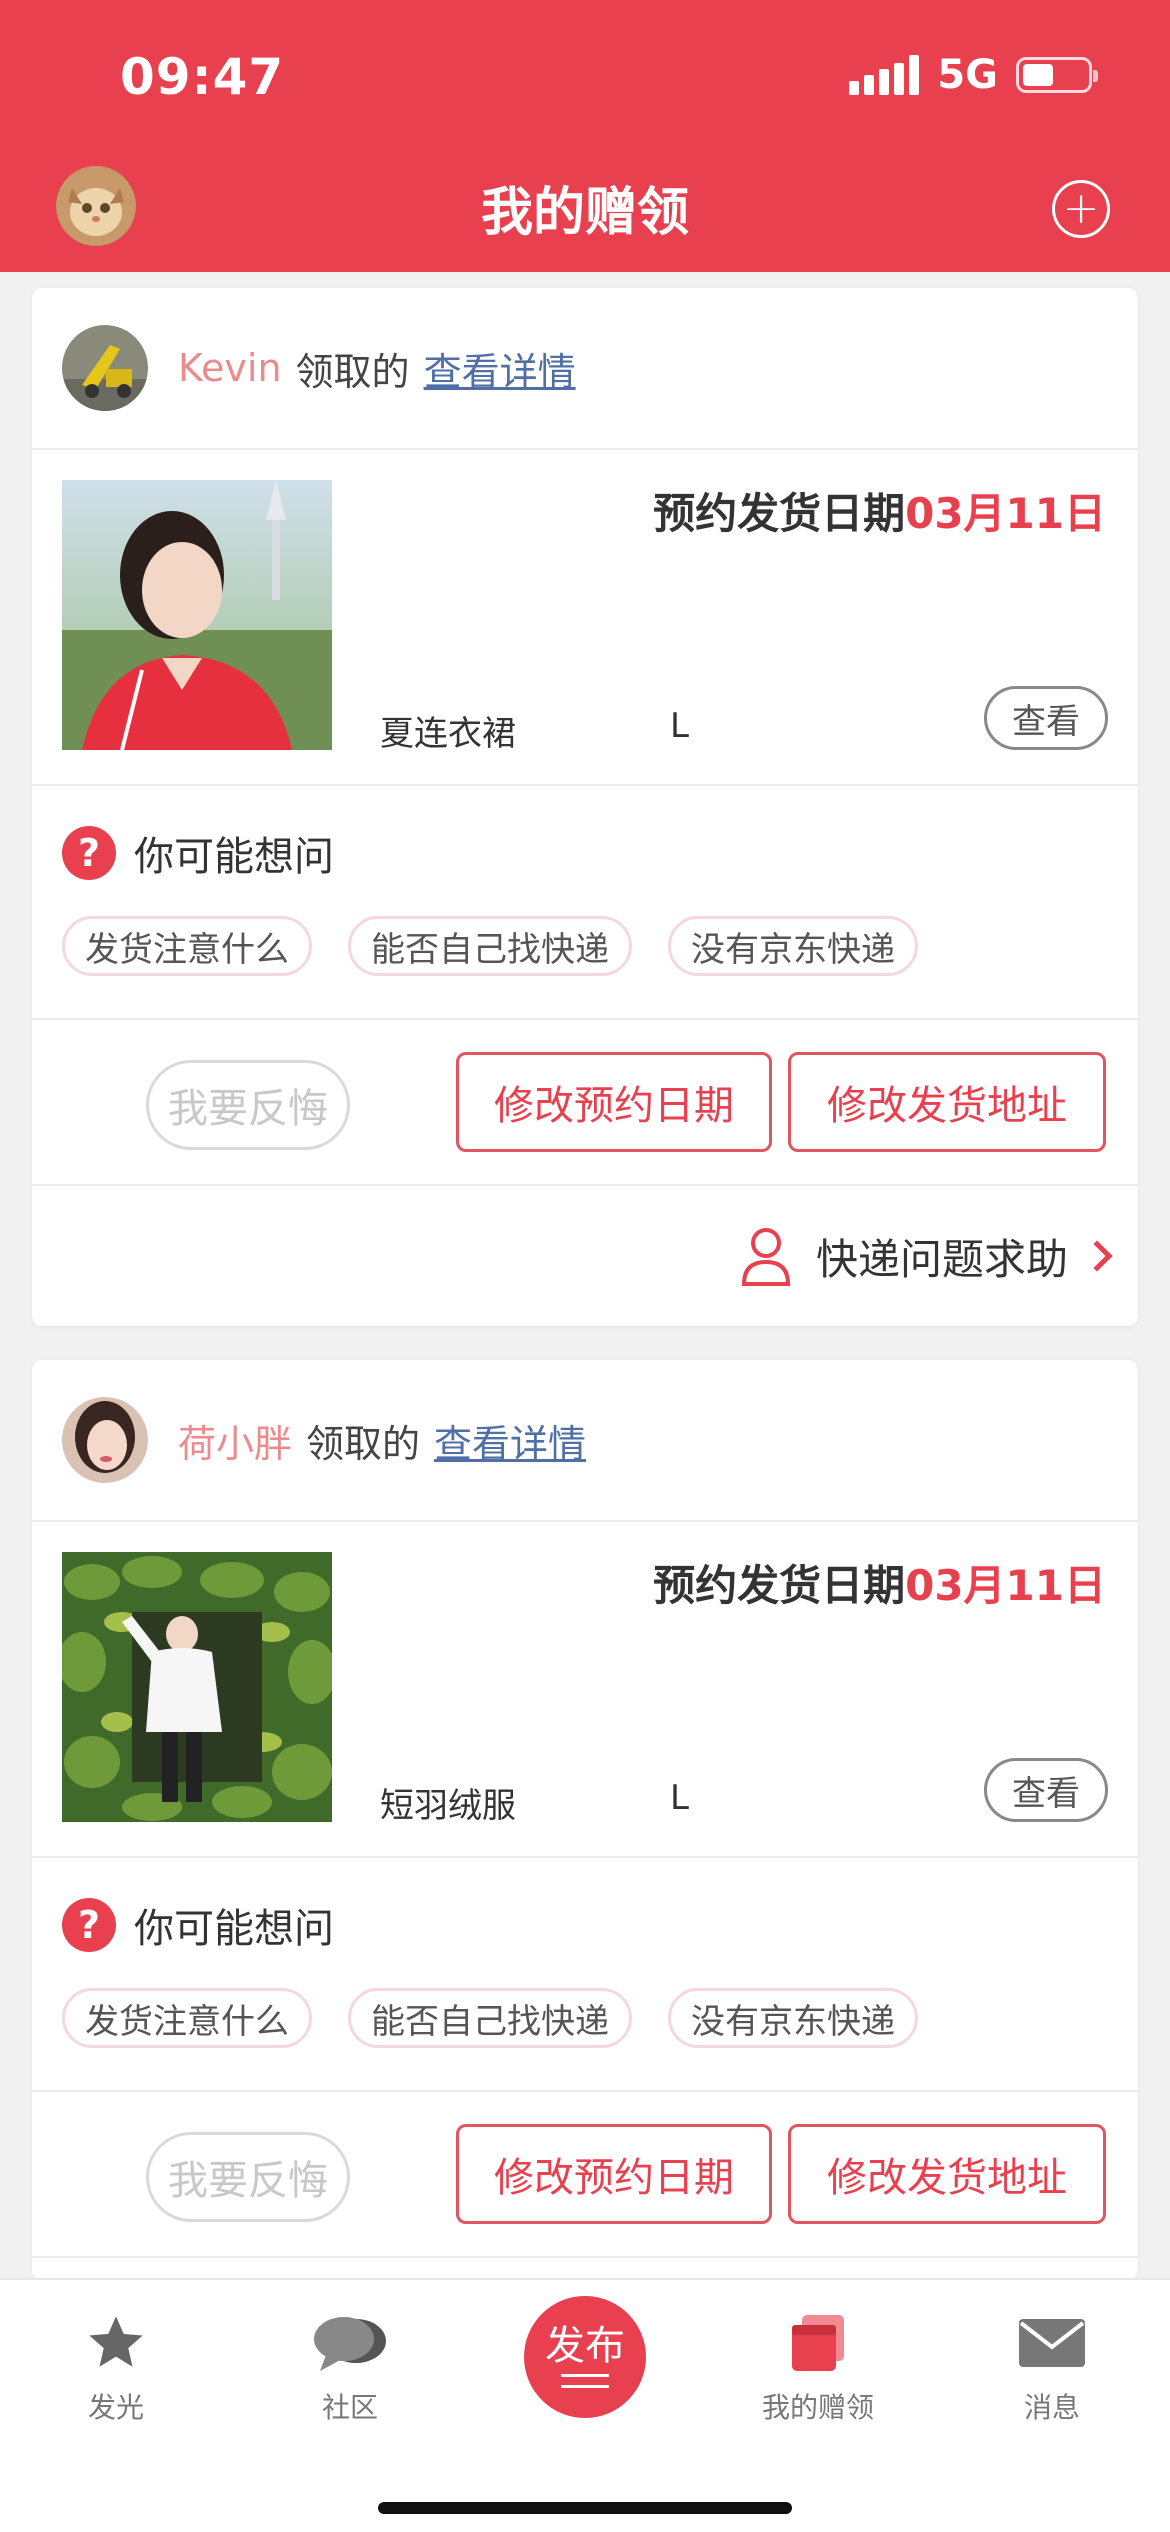 The image size is (1170, 2532). What do you see at coordinates (584, 213) in the screenshot?
I see `page-title: 我的赠领` at bounding box center [584, 213].